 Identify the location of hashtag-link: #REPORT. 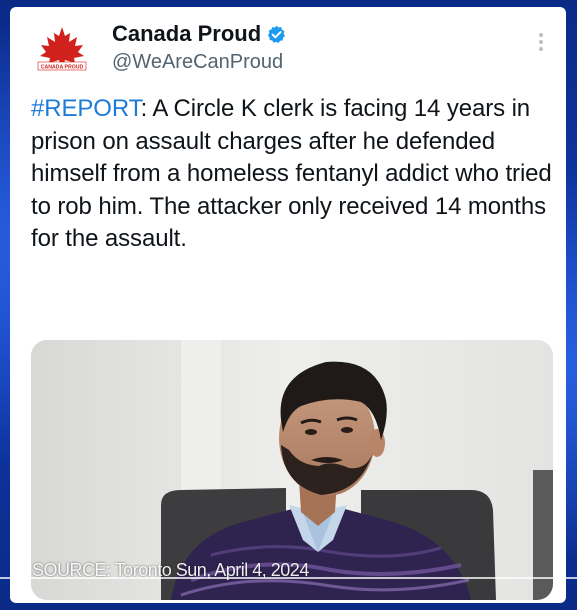
(86, 108).